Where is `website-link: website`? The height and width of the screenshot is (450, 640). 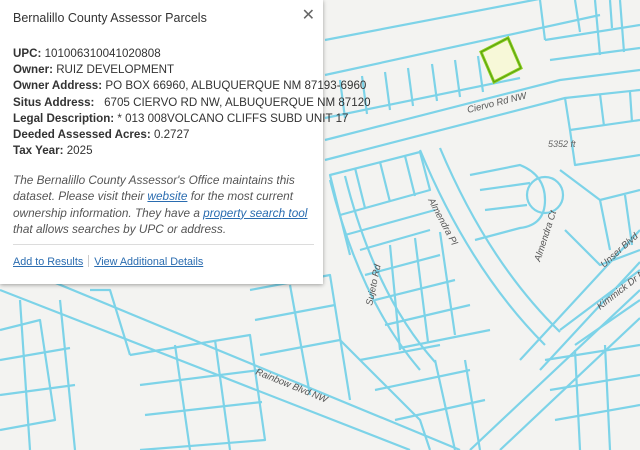 website-link: website is located at coordinates (167, 196).